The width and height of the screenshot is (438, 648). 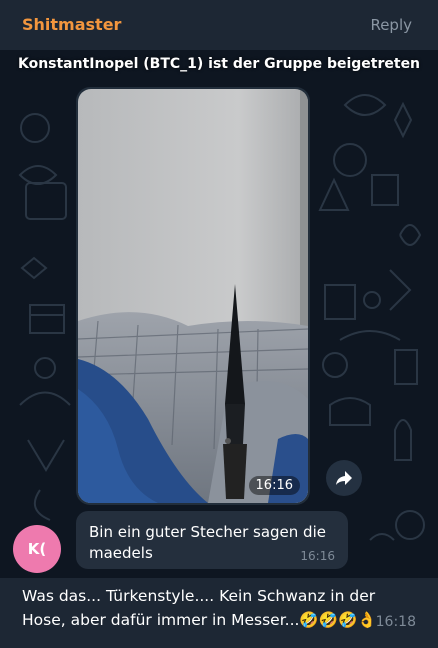 I want to click on reply-sender-name: Shitmaster, so click(x=71, y=24).